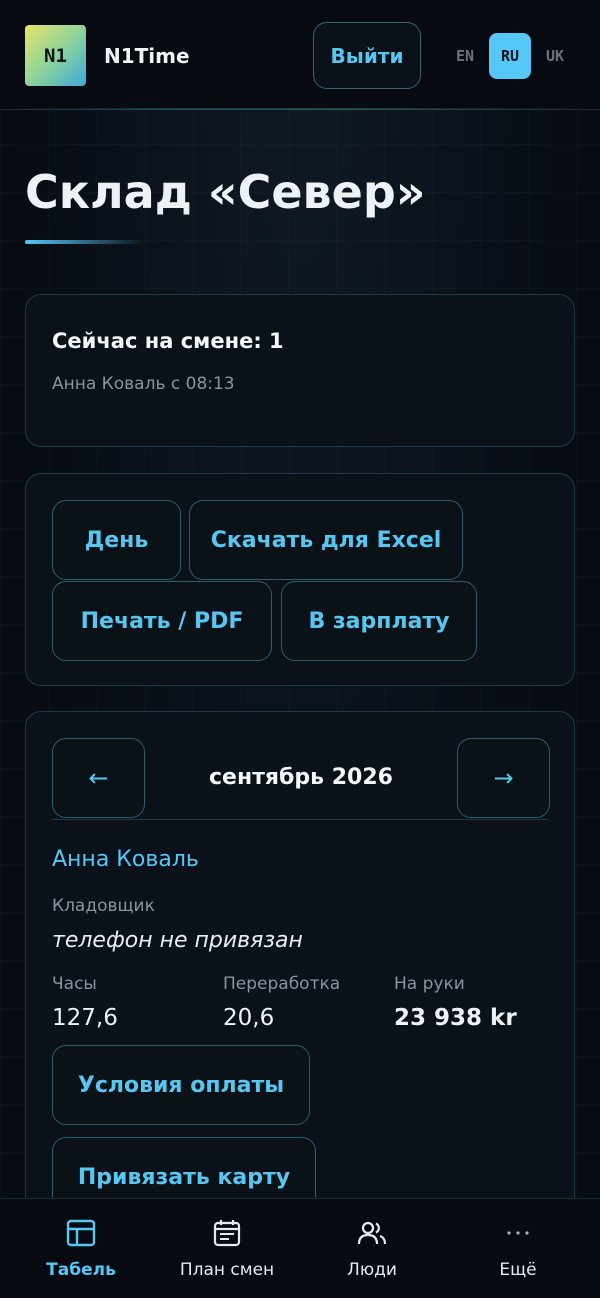  I want to click on on-shift-title: Сейчас на смене: 1, so click(168, 341).